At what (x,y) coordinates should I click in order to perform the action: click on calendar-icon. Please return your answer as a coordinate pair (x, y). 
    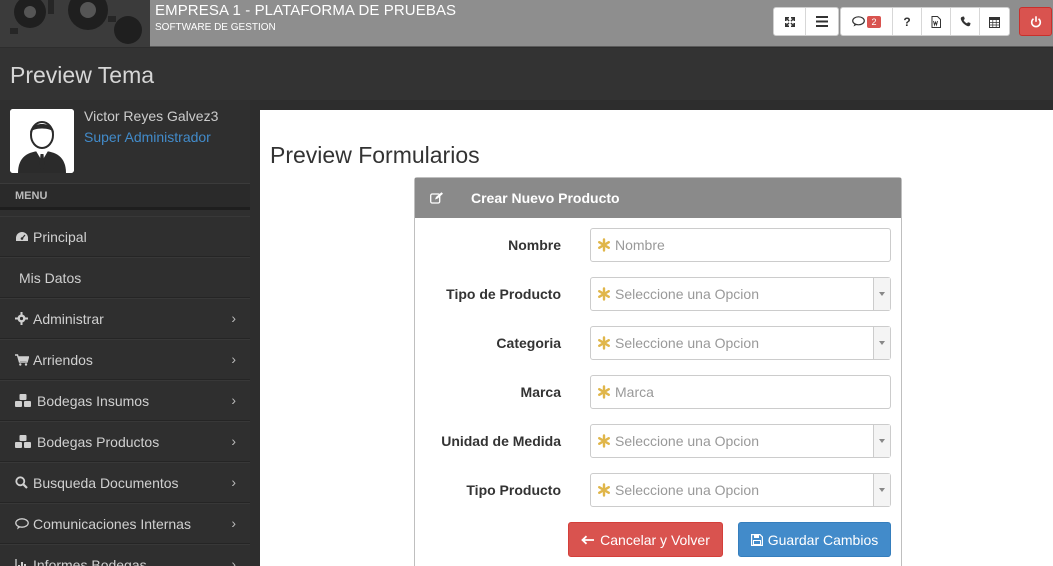
    Looking at the image, I should click on (994, 22).